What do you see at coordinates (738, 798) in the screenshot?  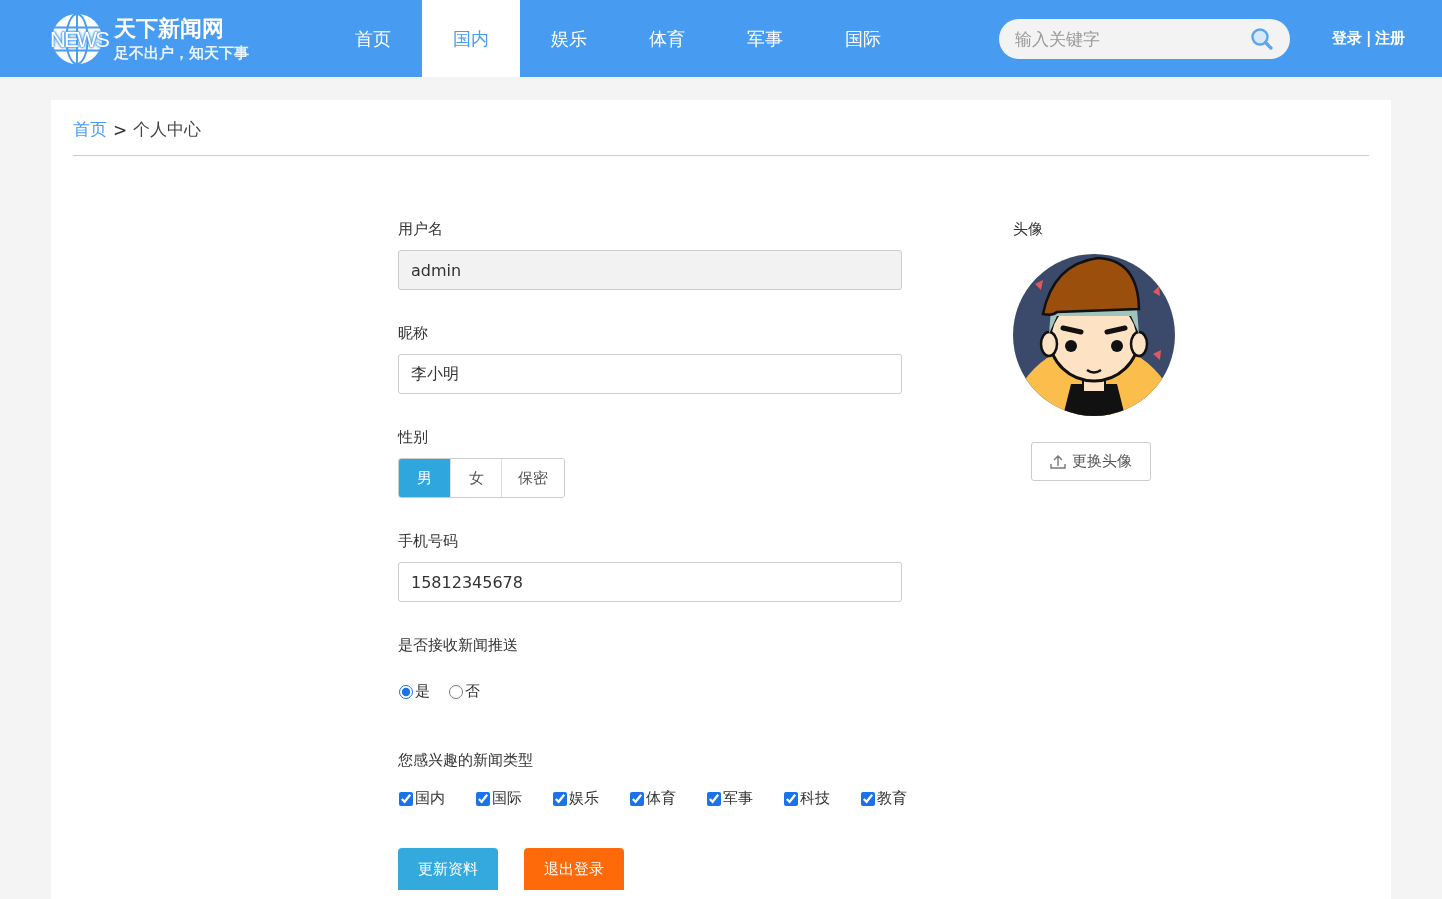 I see `option-label: 军事` at bounding box center [738, 798].